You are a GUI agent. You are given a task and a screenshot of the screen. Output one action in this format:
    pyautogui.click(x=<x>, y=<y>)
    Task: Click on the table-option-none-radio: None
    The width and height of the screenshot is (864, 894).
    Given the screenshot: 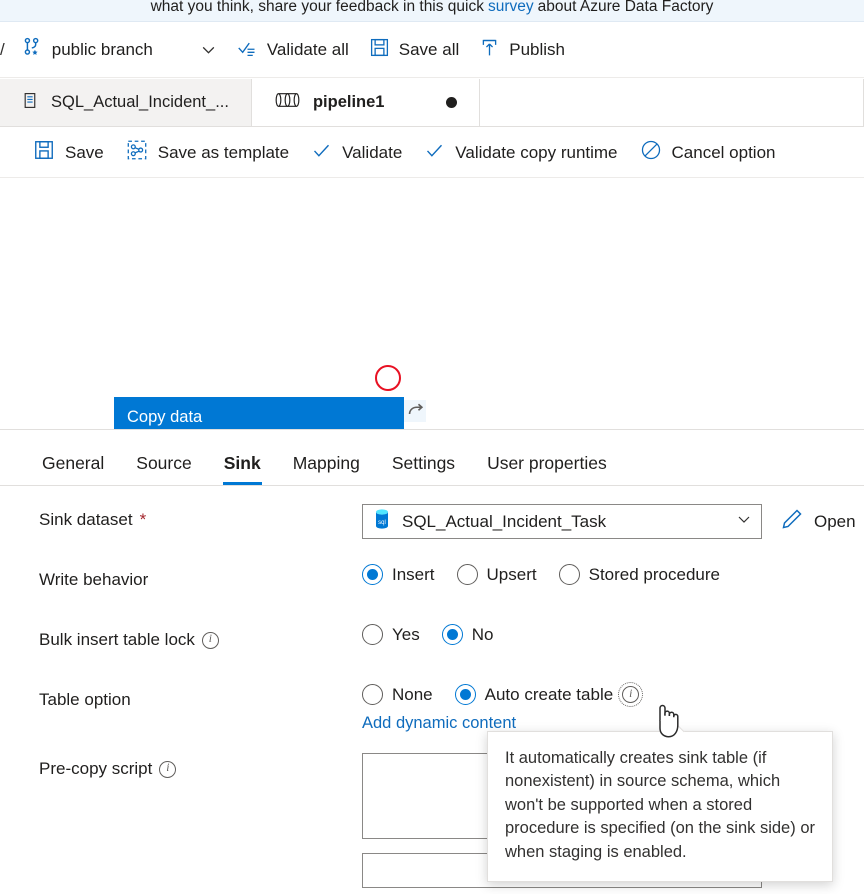 What is the action you would take?
    pyautogui.click(x=397, y=694)
    